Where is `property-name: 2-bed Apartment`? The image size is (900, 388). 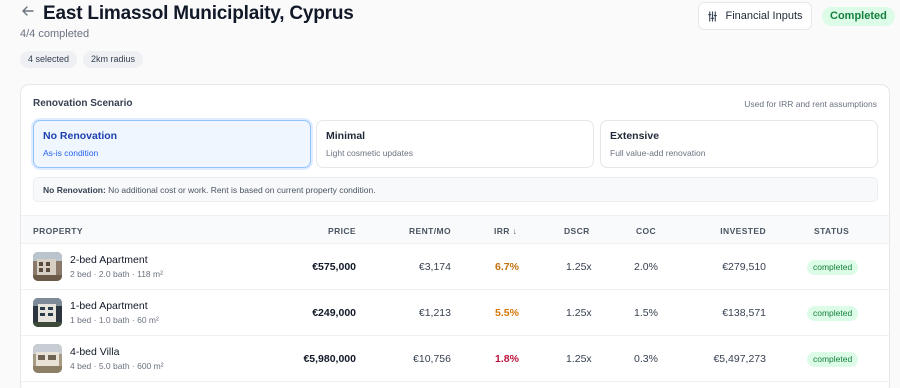
property-name: 2-bed Apartment is located at coordinates (109, 260).